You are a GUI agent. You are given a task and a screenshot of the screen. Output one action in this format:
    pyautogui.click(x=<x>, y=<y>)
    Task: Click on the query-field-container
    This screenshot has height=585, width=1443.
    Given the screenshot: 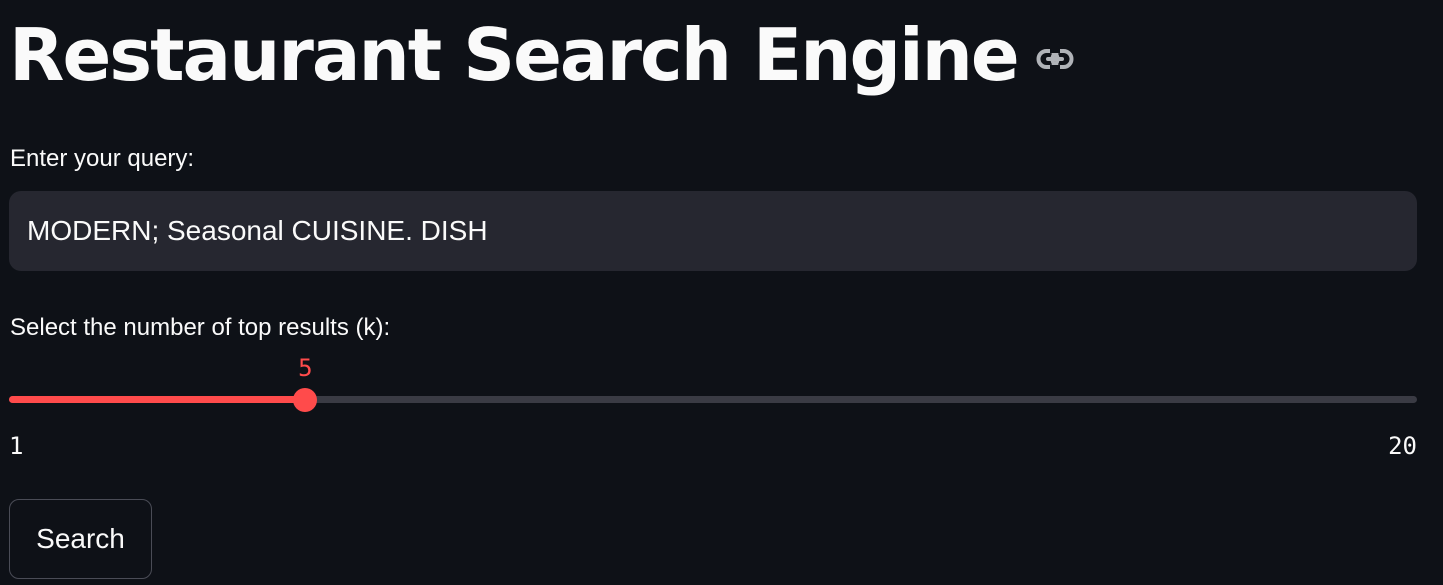 What is the action you would take?
    pyautogui.click(x=713, y=231)
    